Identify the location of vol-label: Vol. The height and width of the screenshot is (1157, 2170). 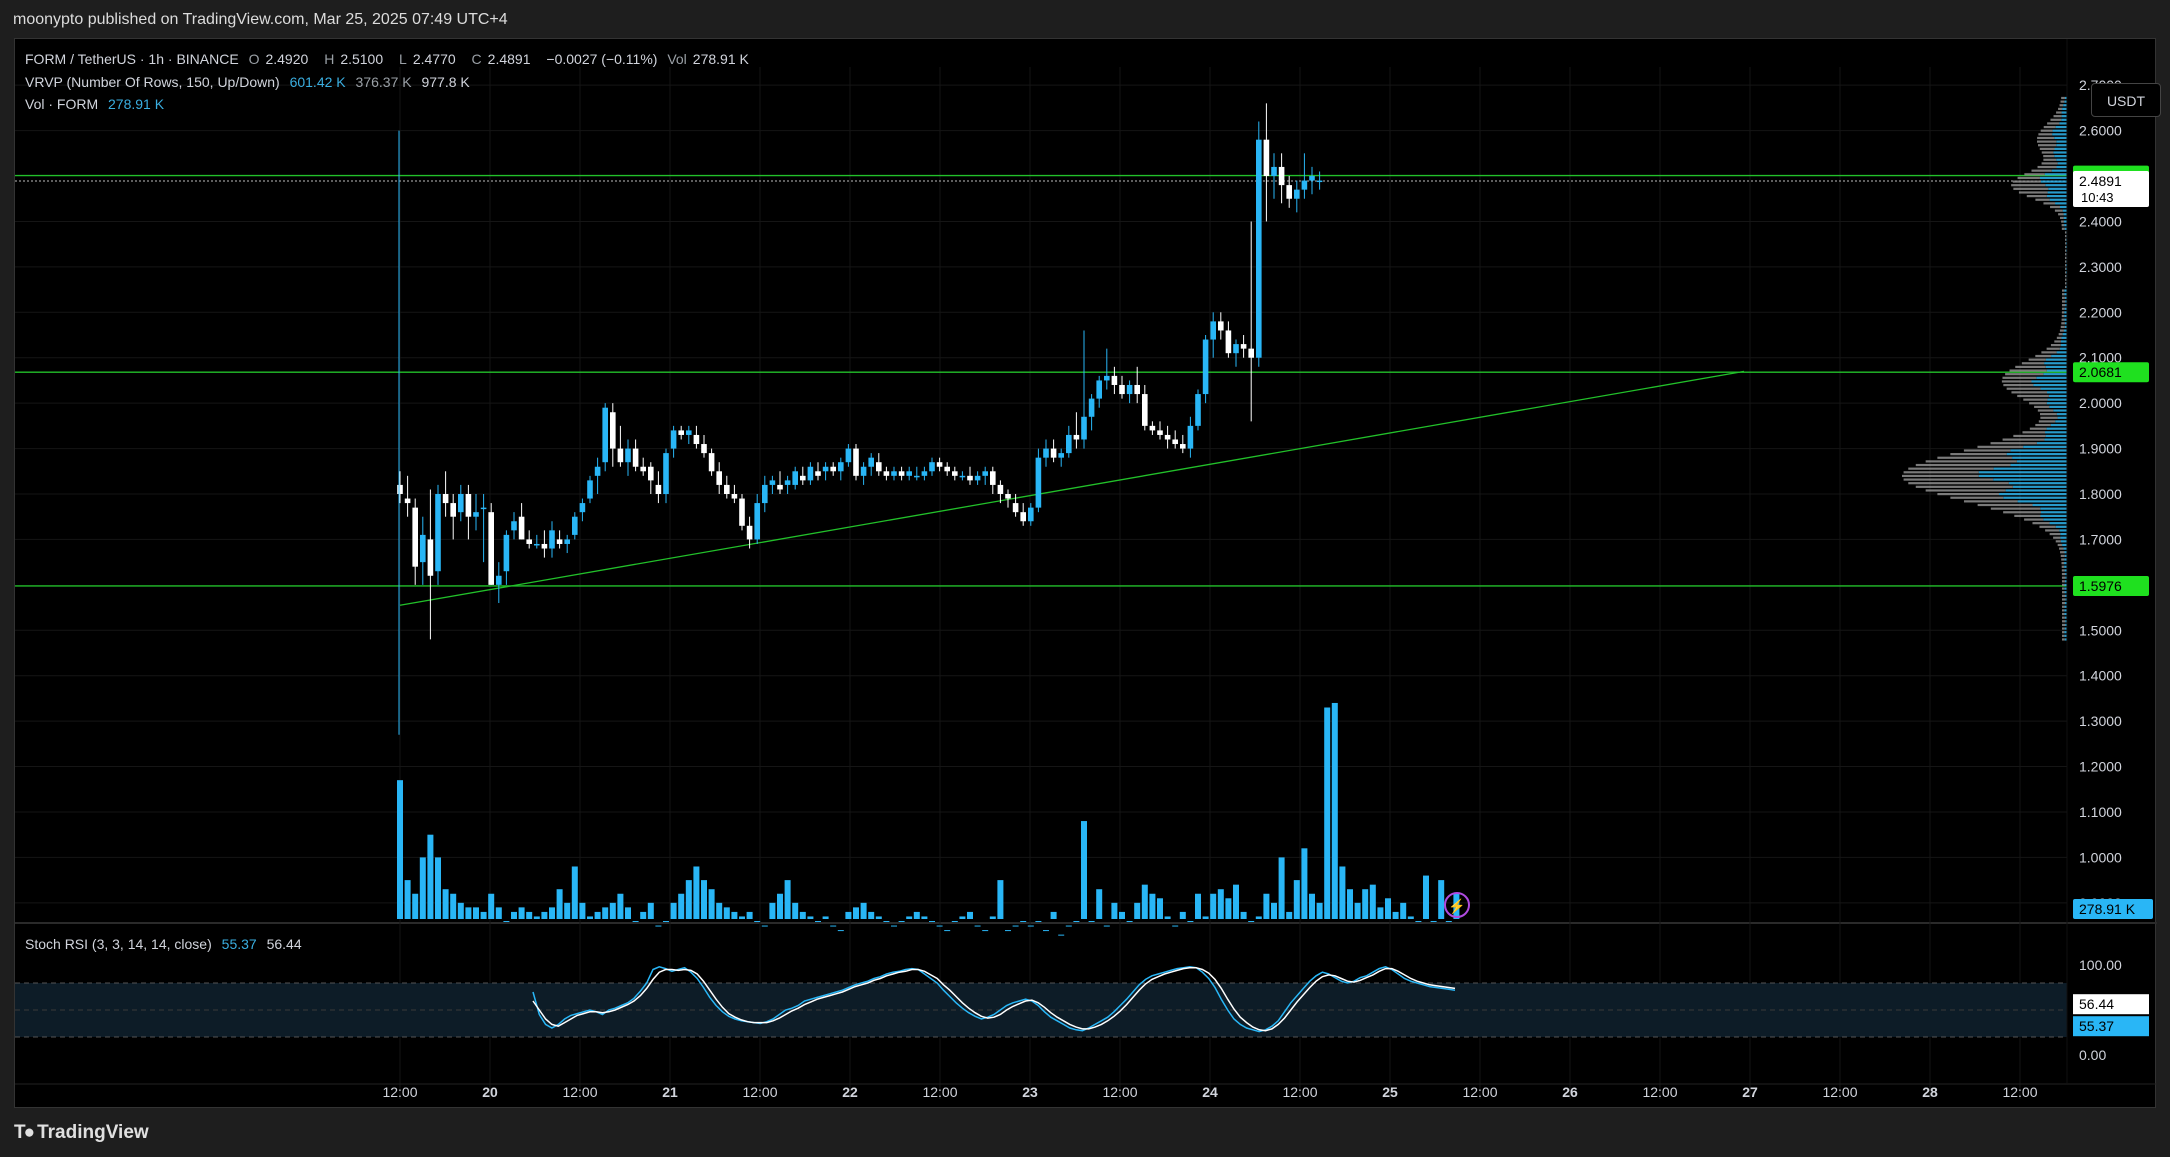
(677, 59).